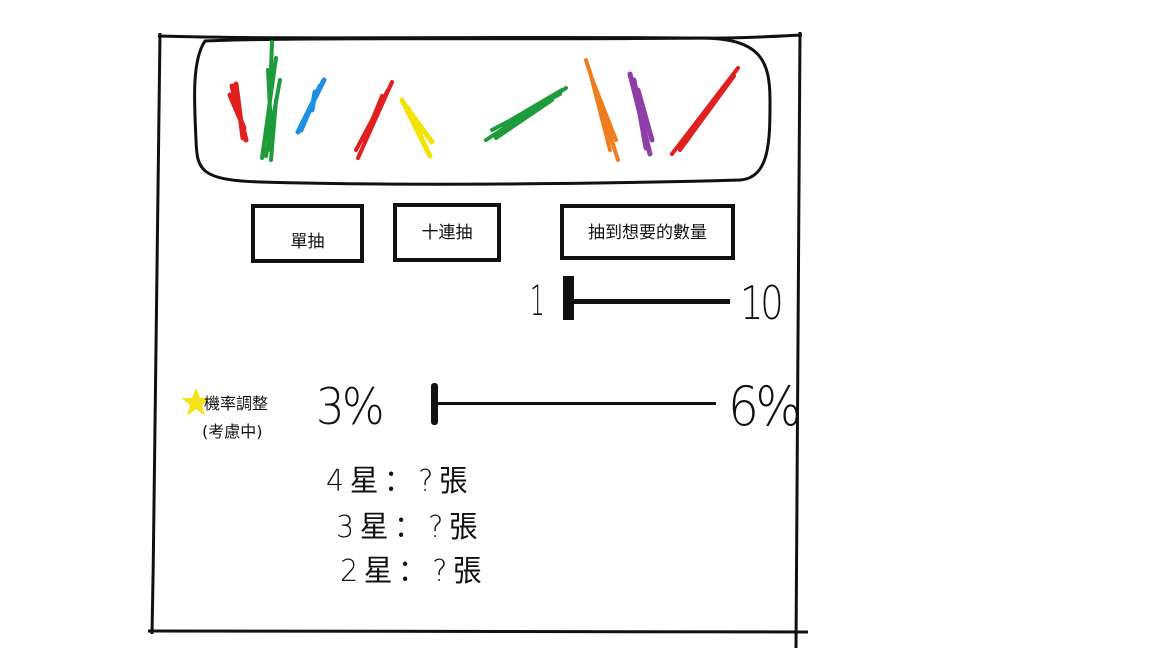 This screenshot has height=648, width=1152. Describe the element at coordinates (365, 527) in the screenshot. I see `result-stars: 3星` at that location.